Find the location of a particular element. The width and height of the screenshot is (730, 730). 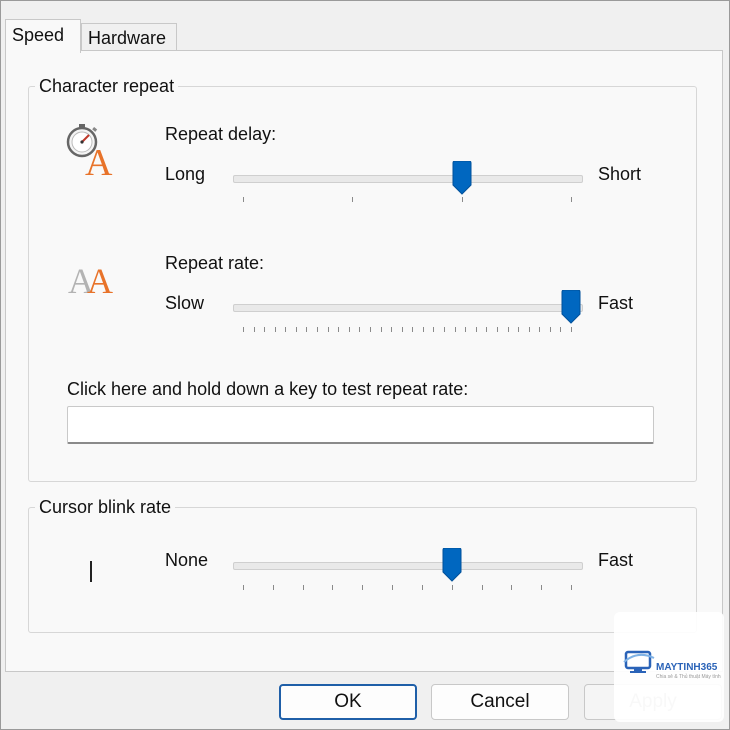

cursor-blink-legend: Cursor blink rate is located at coordinates (105, 507).